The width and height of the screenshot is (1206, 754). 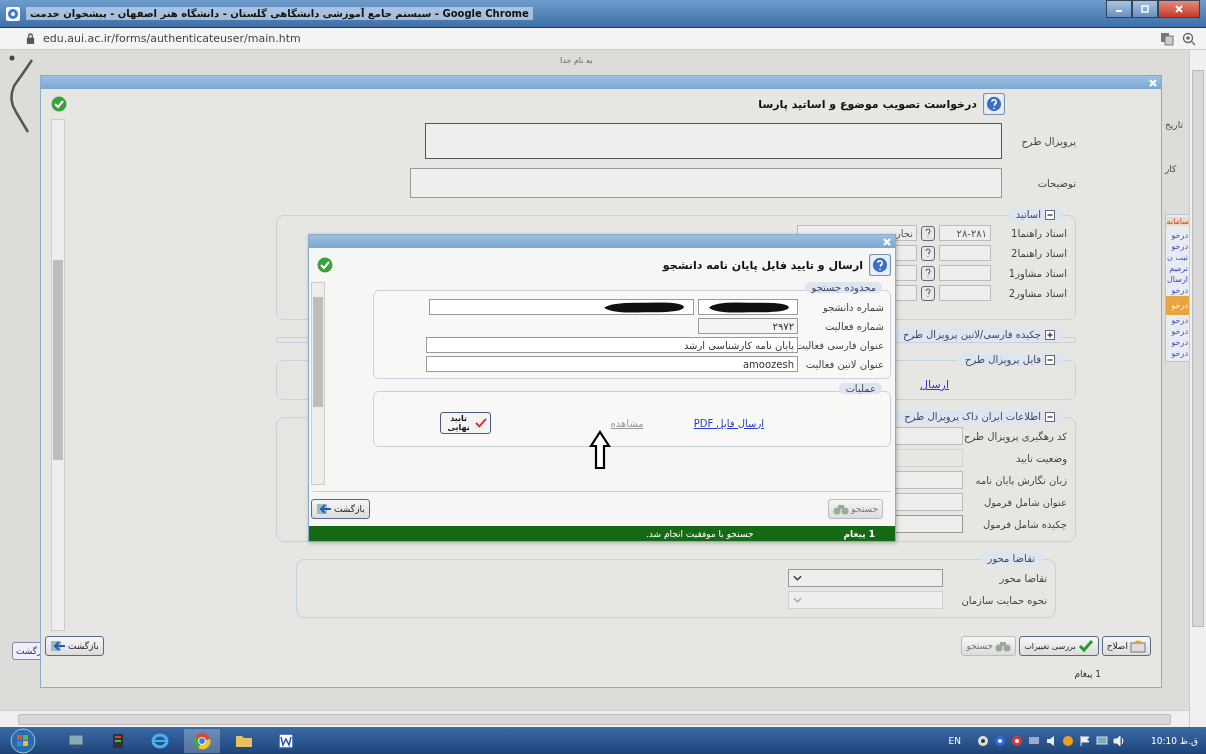 I want to click on section-title: فایل پروپزال طرح, so click(x=1003, y=359).